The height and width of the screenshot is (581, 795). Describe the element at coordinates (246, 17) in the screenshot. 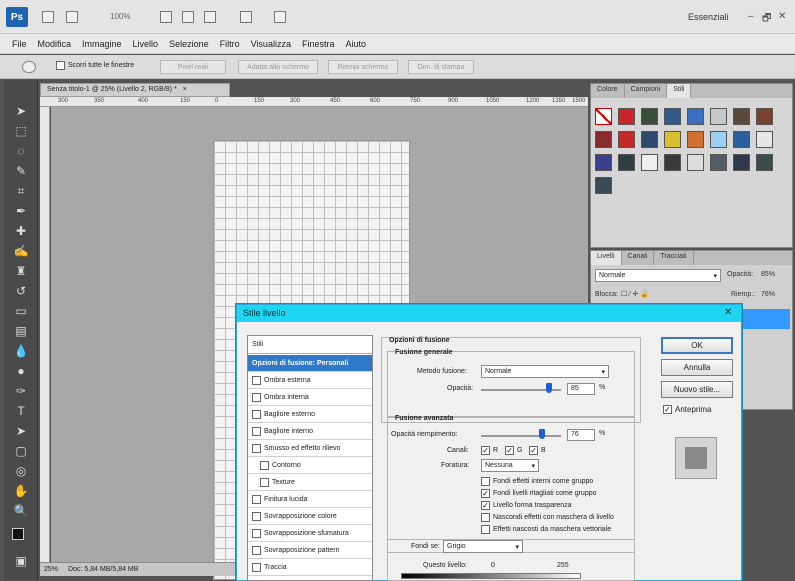

I see `arrange-documents-icon` at that location.